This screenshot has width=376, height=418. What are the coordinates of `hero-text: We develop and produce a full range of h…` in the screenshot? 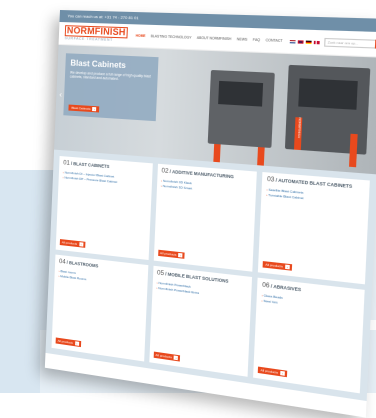 It's located at (110, 76).